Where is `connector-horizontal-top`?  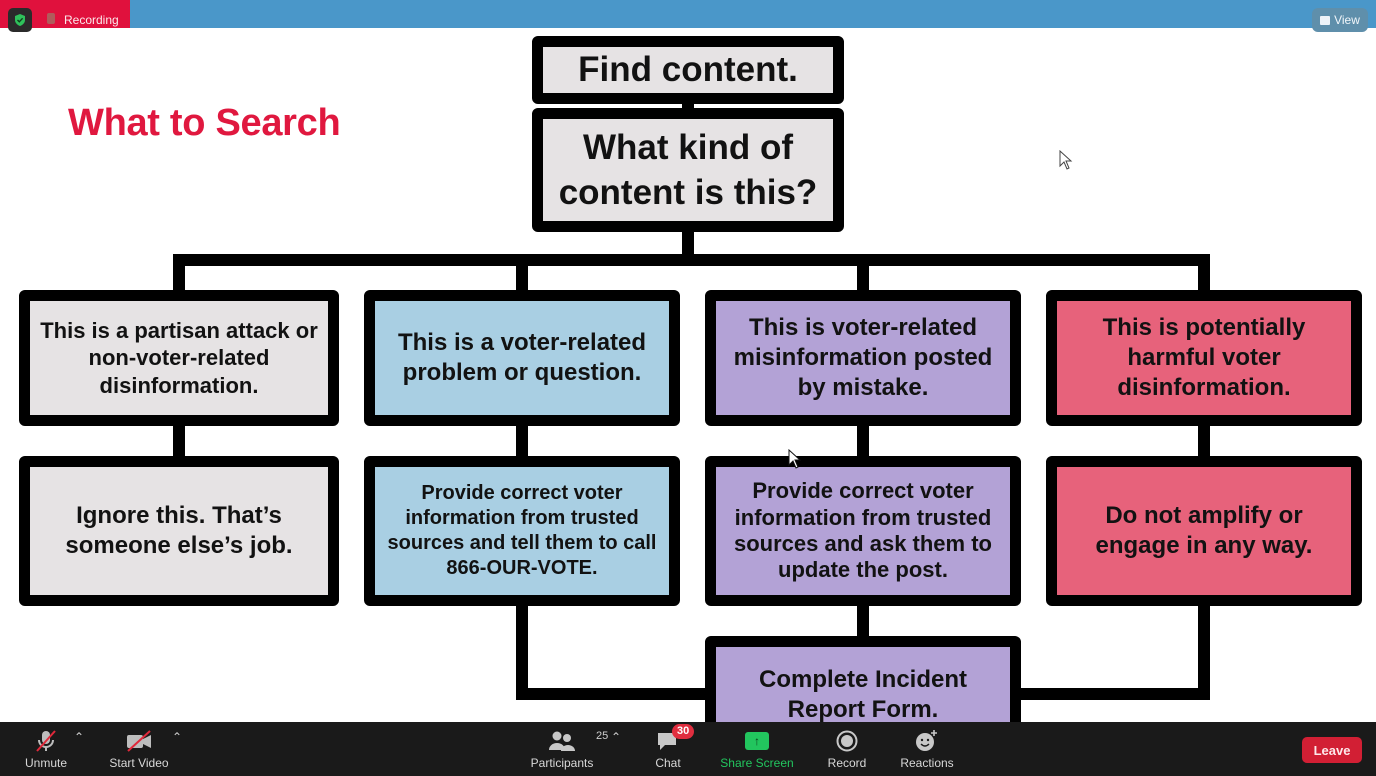
connector-horizontal-top is located at coordinates (691, 260).